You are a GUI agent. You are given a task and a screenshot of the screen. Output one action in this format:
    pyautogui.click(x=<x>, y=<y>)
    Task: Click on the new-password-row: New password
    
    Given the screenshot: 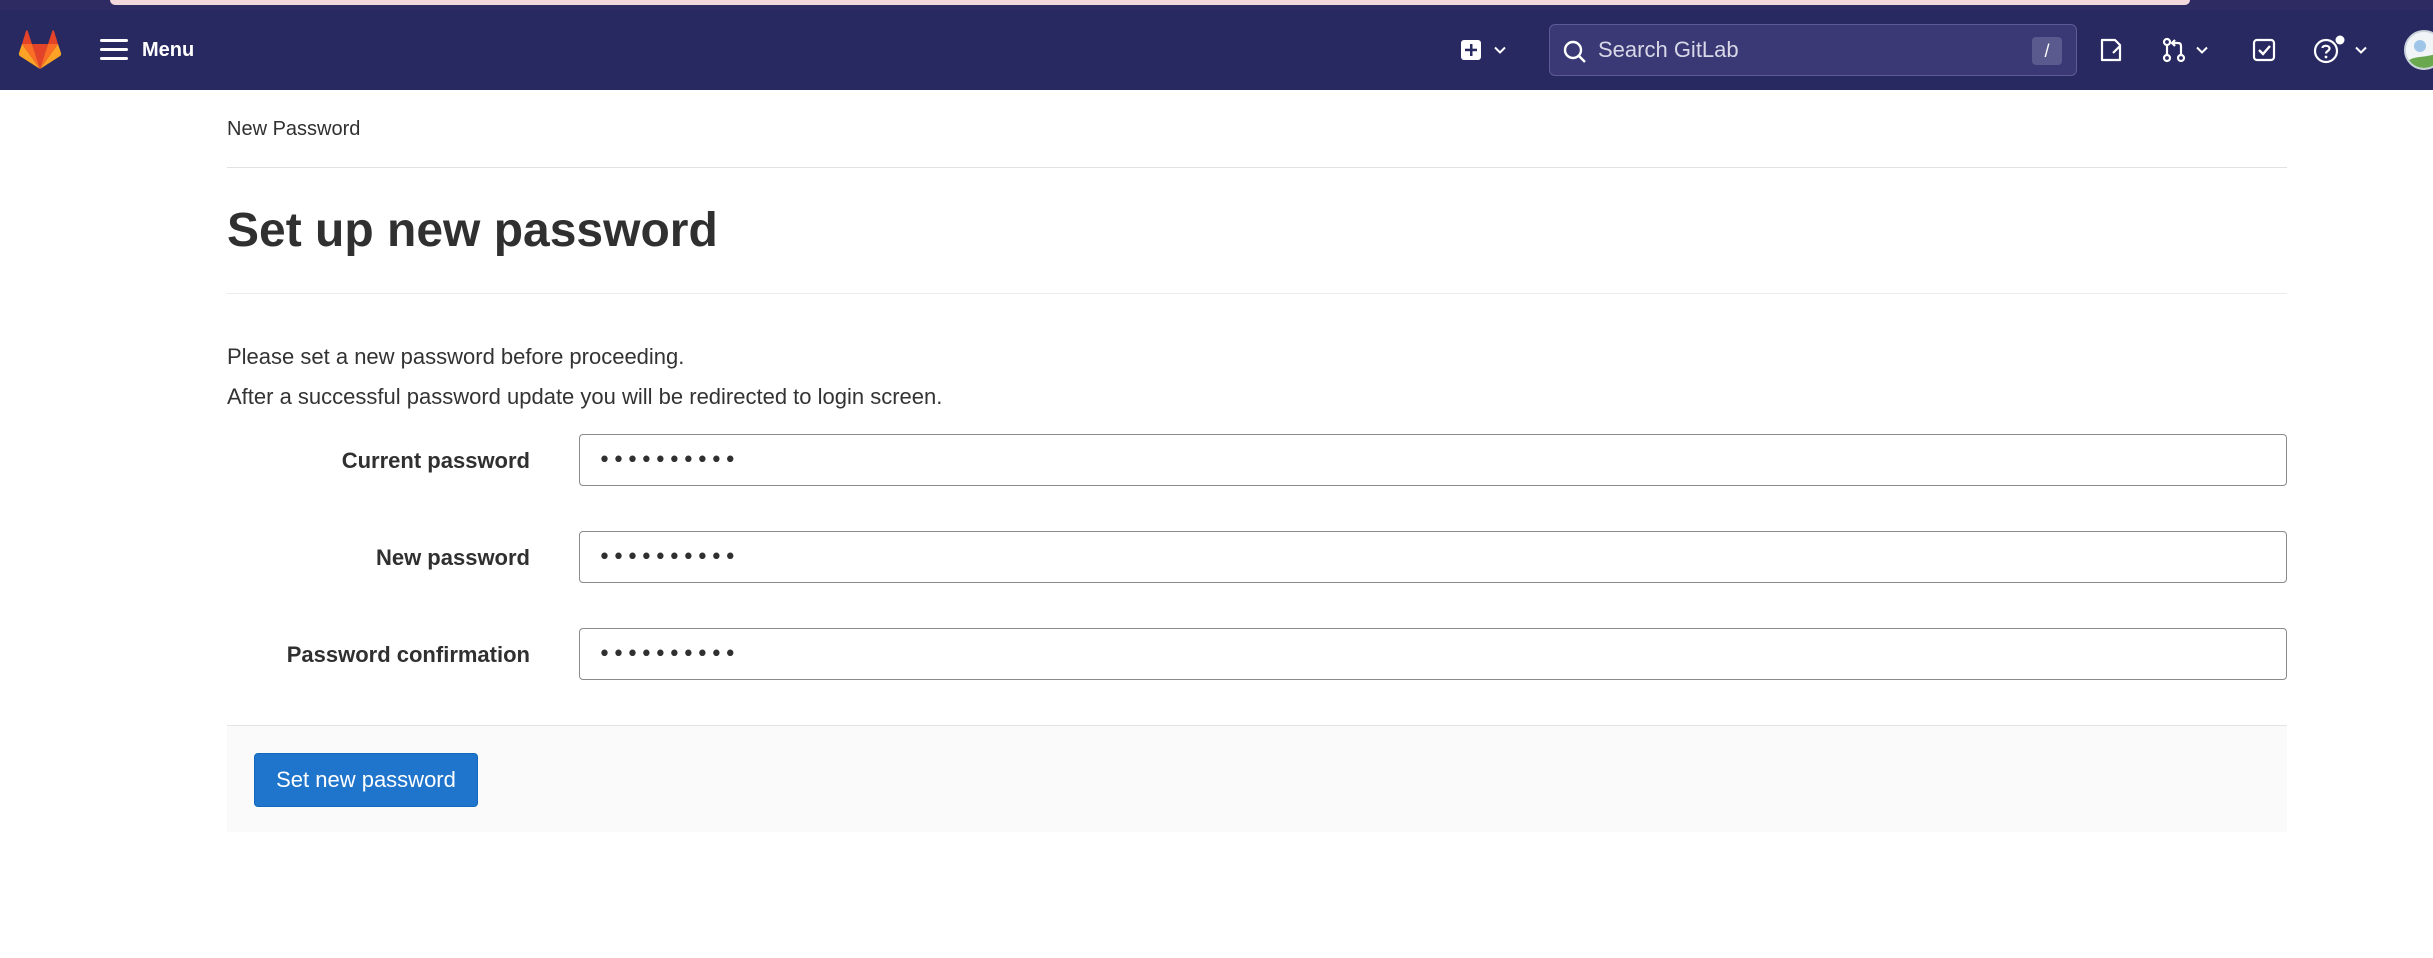 What is the action you would take?
    pyautogui.click(x=1257, y=557)
    